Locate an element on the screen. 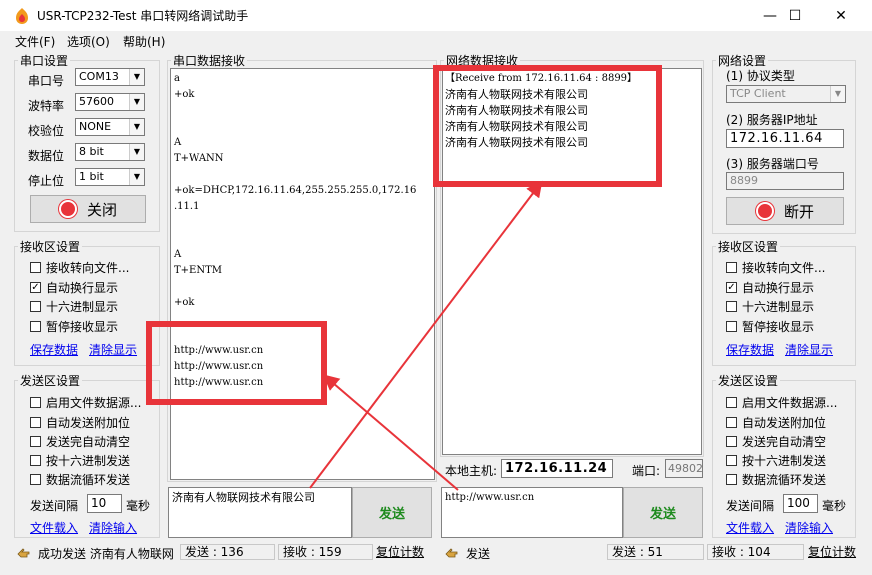 The width and height of the screenshot is (872, 575). right-send-option-loop: 数据流循环发送 is located at coordinates (776, 479).